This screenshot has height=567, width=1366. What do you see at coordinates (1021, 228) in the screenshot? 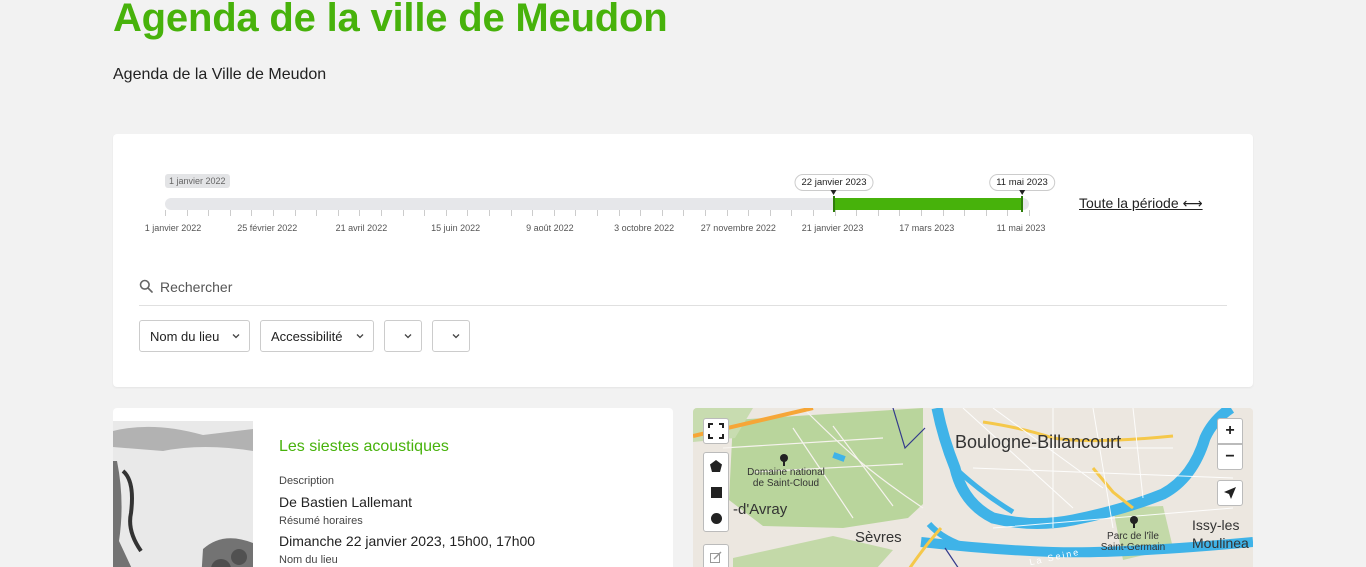
I see `timeline-tick-label: 11 mai 2023` at bounding box center [1021, 228].